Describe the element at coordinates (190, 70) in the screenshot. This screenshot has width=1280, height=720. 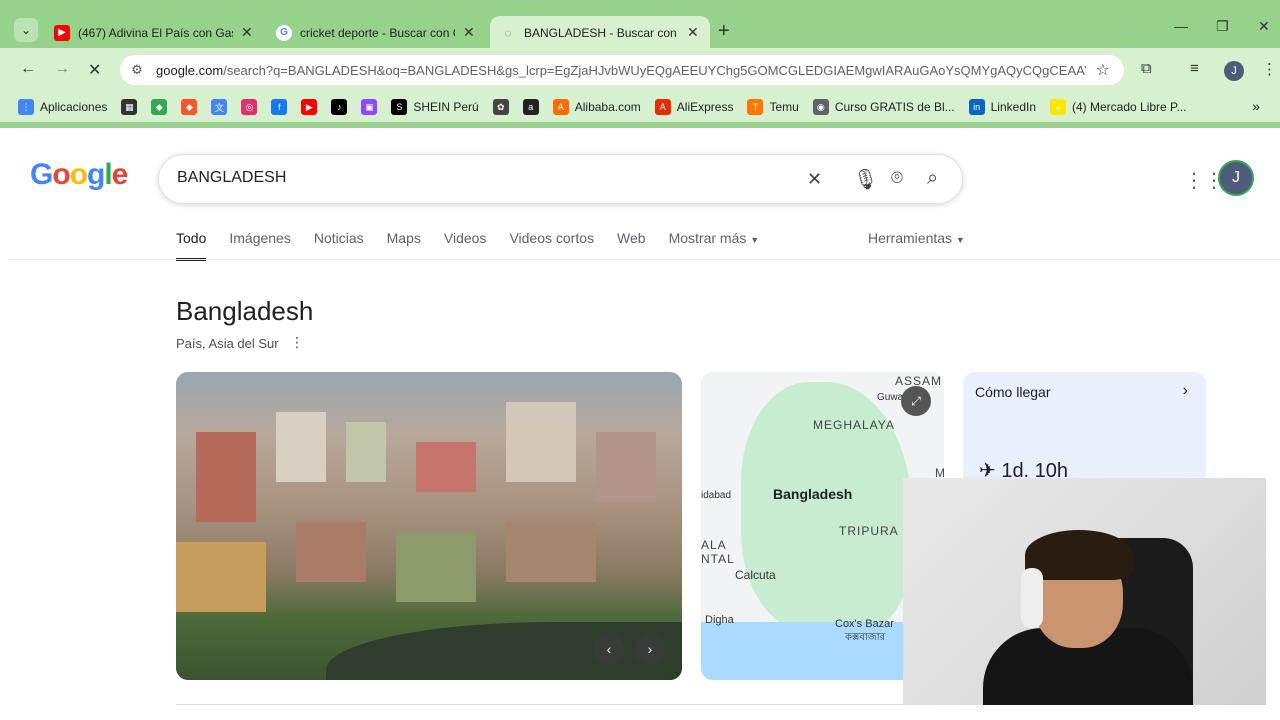
I see `url-host: google.com` at that location.